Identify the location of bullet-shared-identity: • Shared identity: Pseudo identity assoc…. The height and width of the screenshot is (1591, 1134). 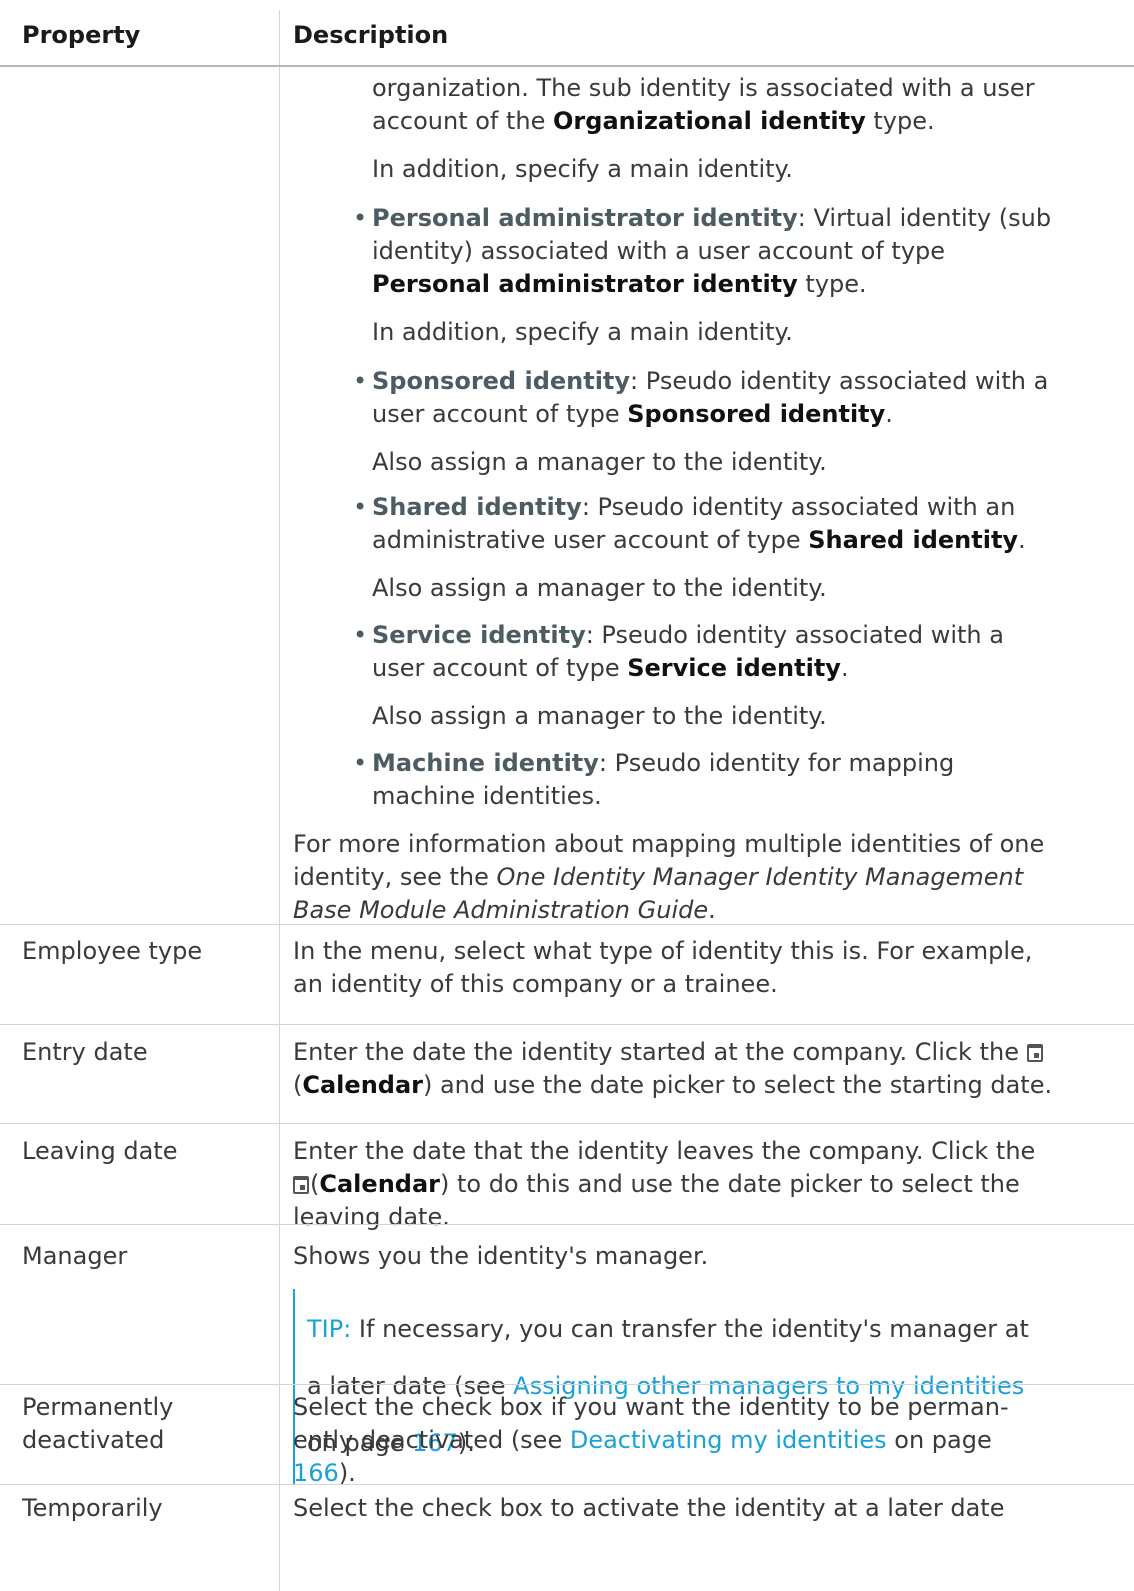
(689, 523).